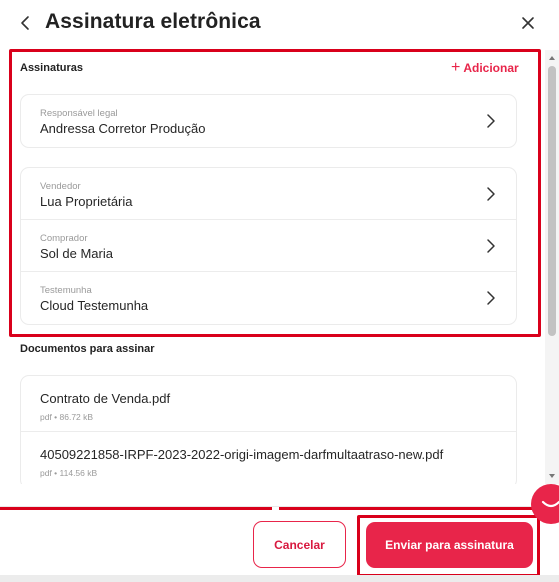  Describe the element at coordinates (550, 504) in the screenshot. I see `chat-icon` at that location.